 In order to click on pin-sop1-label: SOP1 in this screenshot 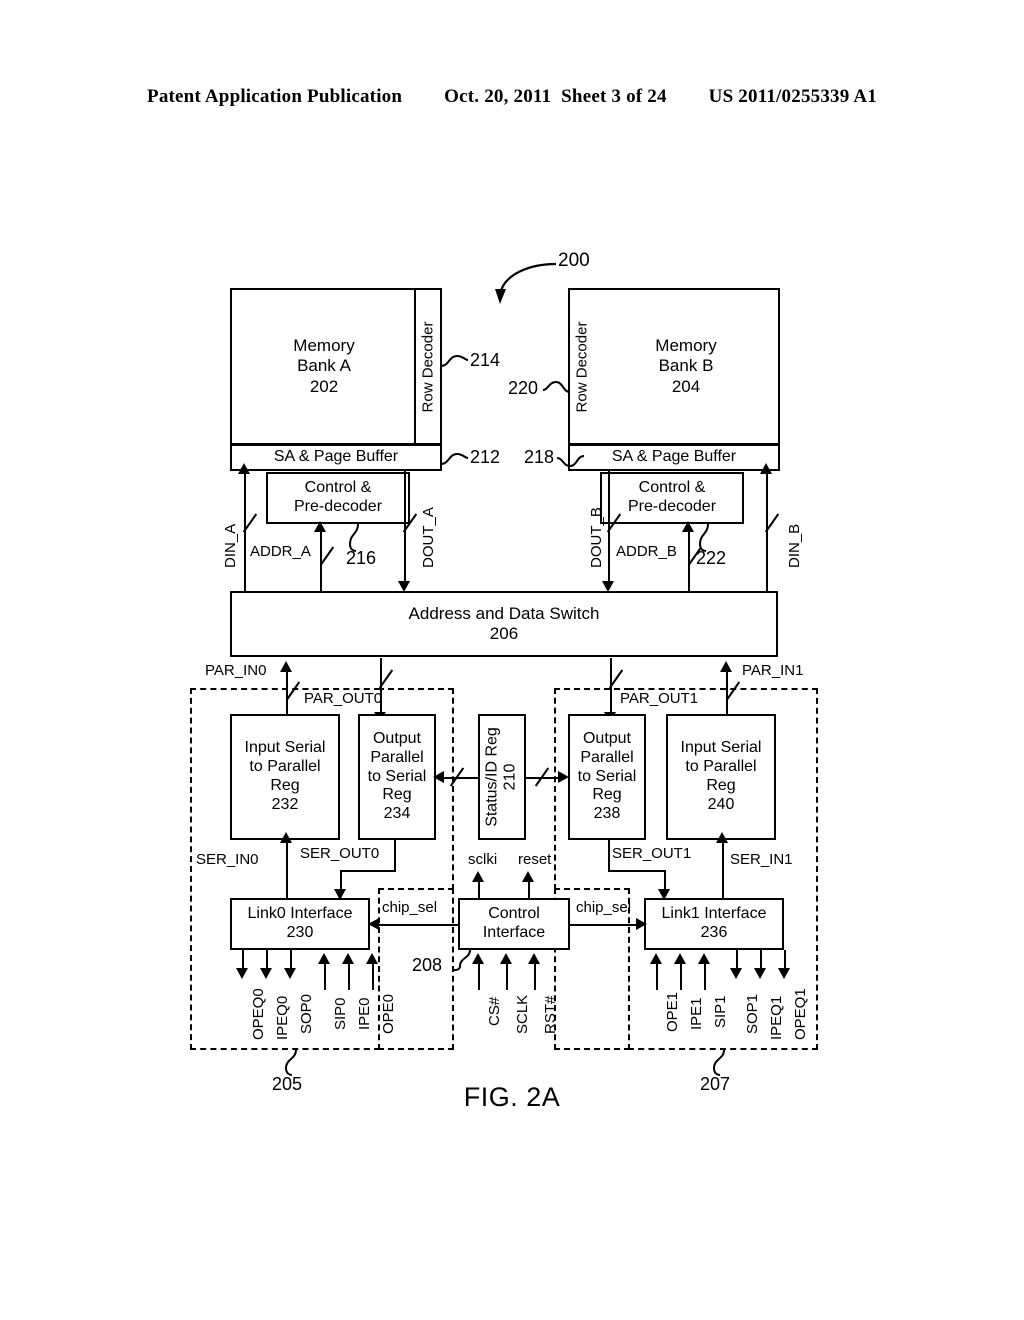, I will do `click(752, 1013)`.